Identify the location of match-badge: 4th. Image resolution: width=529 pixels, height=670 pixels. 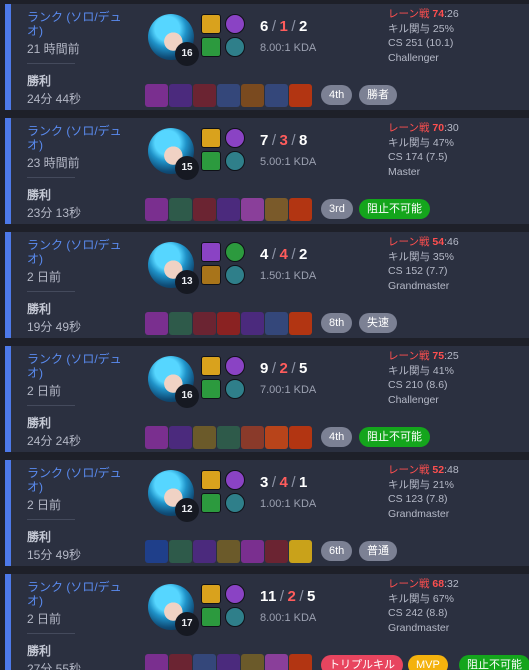
(337, 437).